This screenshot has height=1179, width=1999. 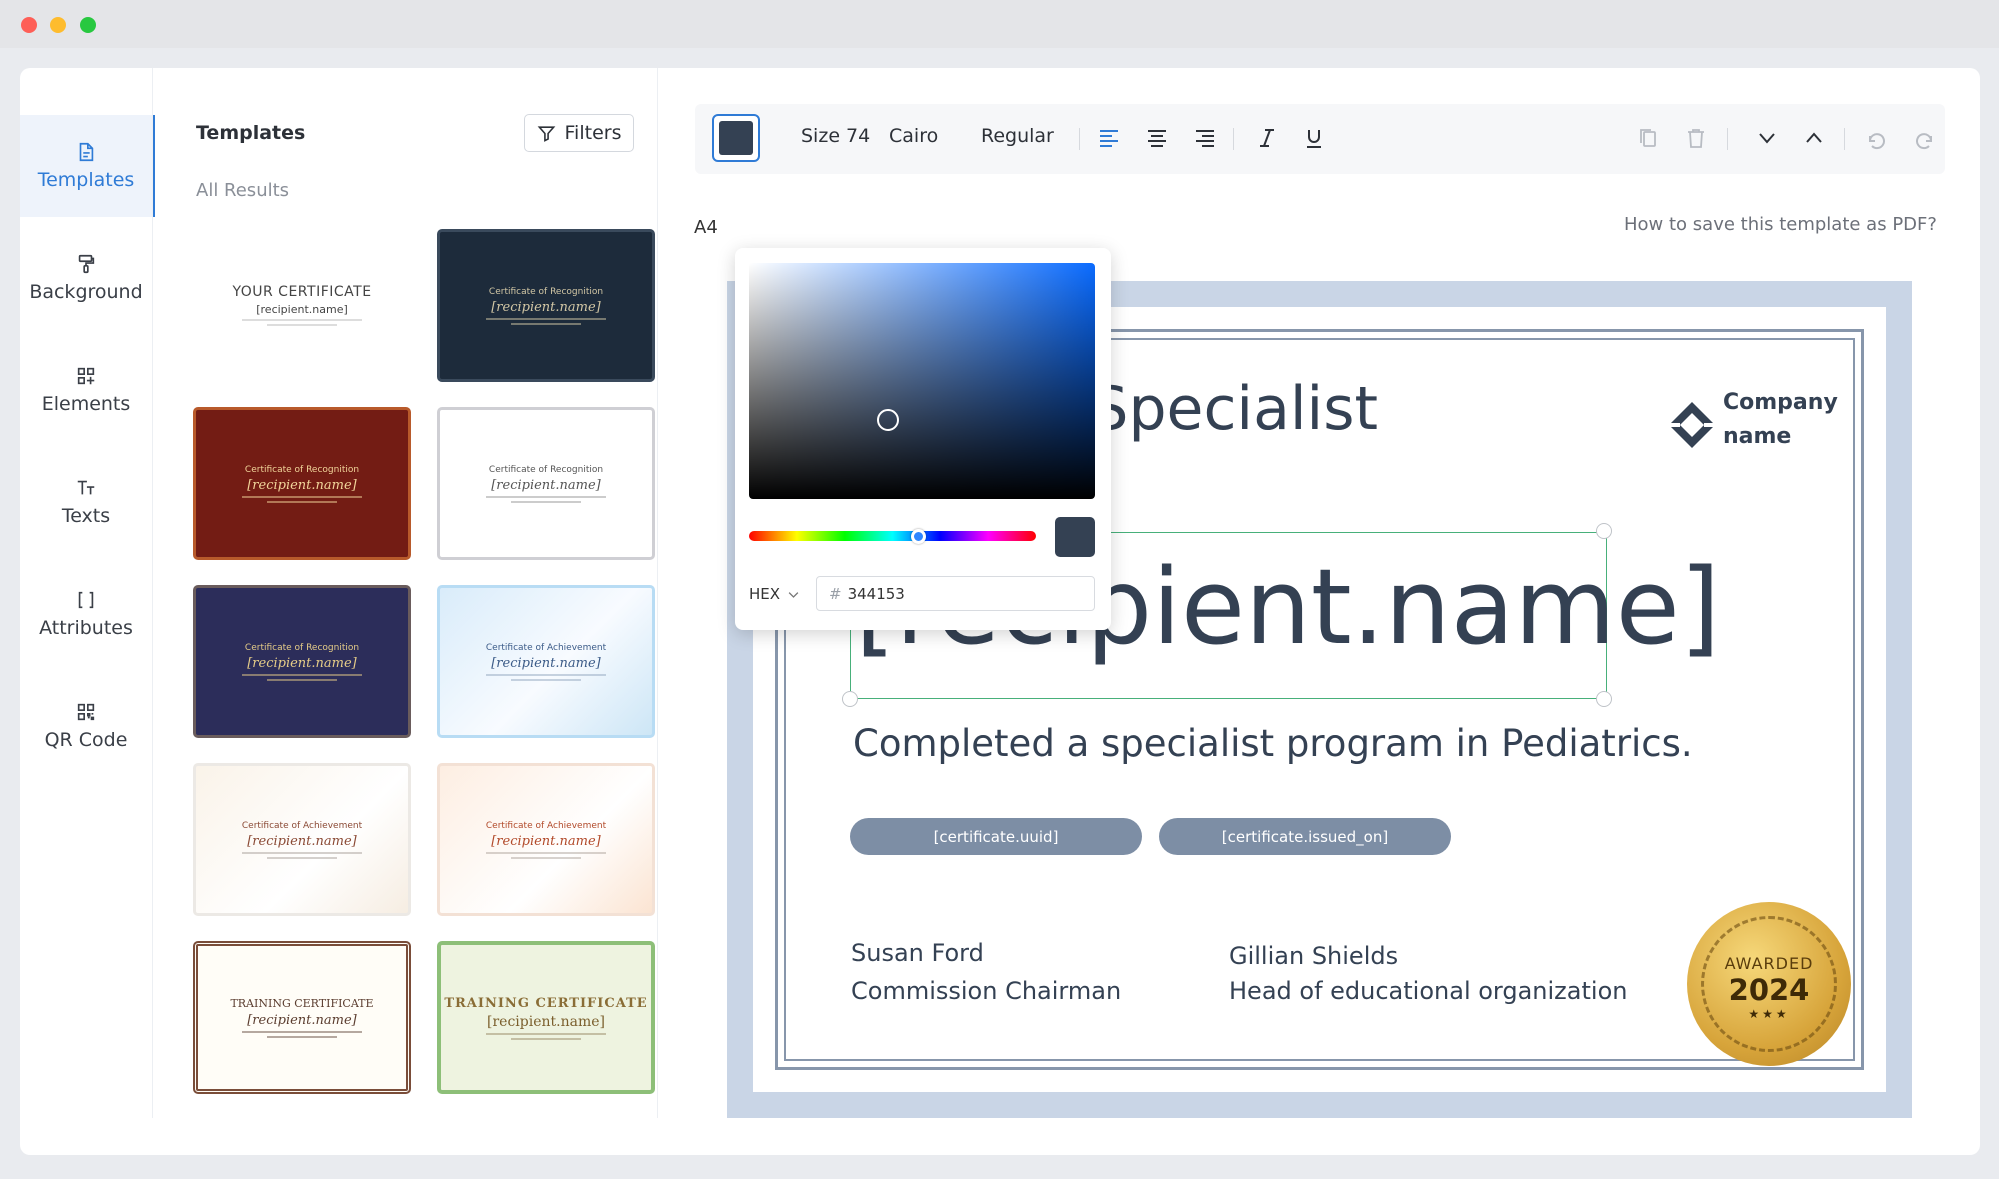 What do you see at coordinates (986, 991) in the screenshot?
I see `signatory-role: Commission Chairman` at bounding box center [986, 991].